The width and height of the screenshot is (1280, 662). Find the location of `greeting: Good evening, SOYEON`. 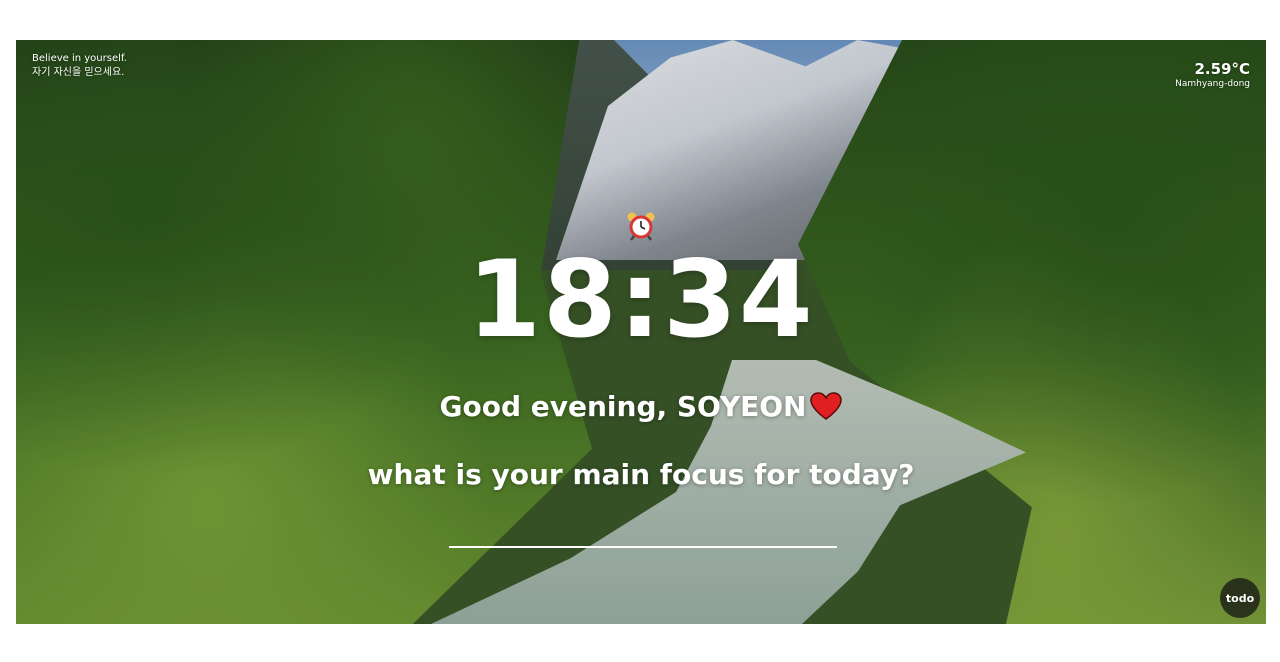

greeting: Good evening, SOYEON is located at coordinates (641, 406).